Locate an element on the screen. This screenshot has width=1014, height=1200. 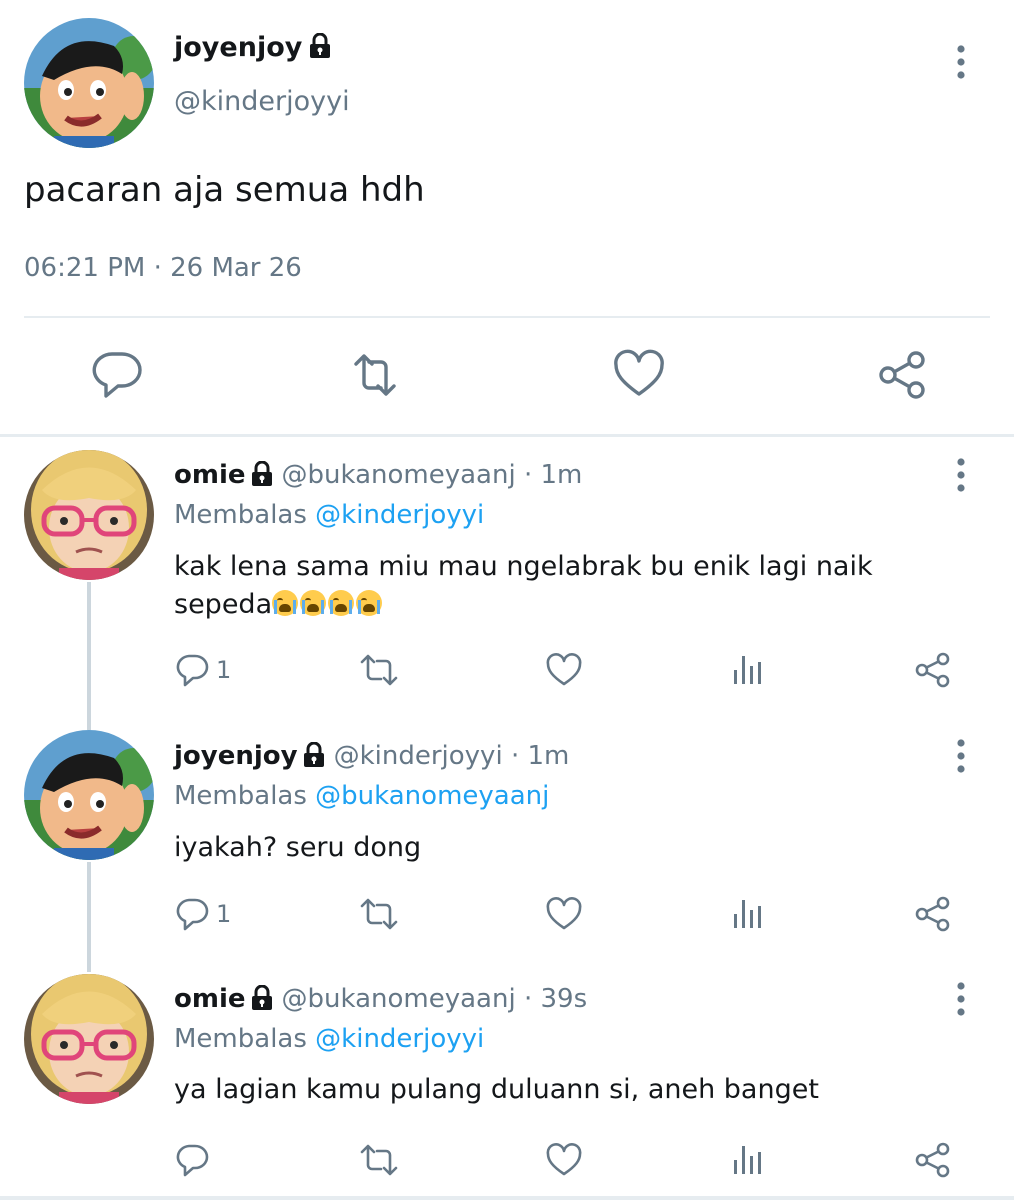
reply-header: joyenjoy @kinderjoyyi · 1m is located at coordinates (371, 756).